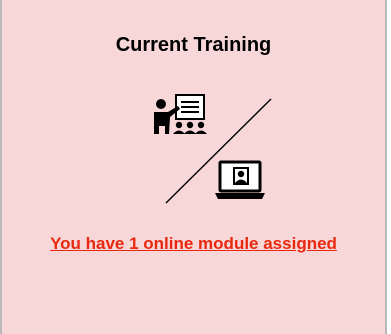  Describe the element at coordinates (193, 244) in the screenshot. I see `assigned-module-link: You have 1 online module assigned` at that location.